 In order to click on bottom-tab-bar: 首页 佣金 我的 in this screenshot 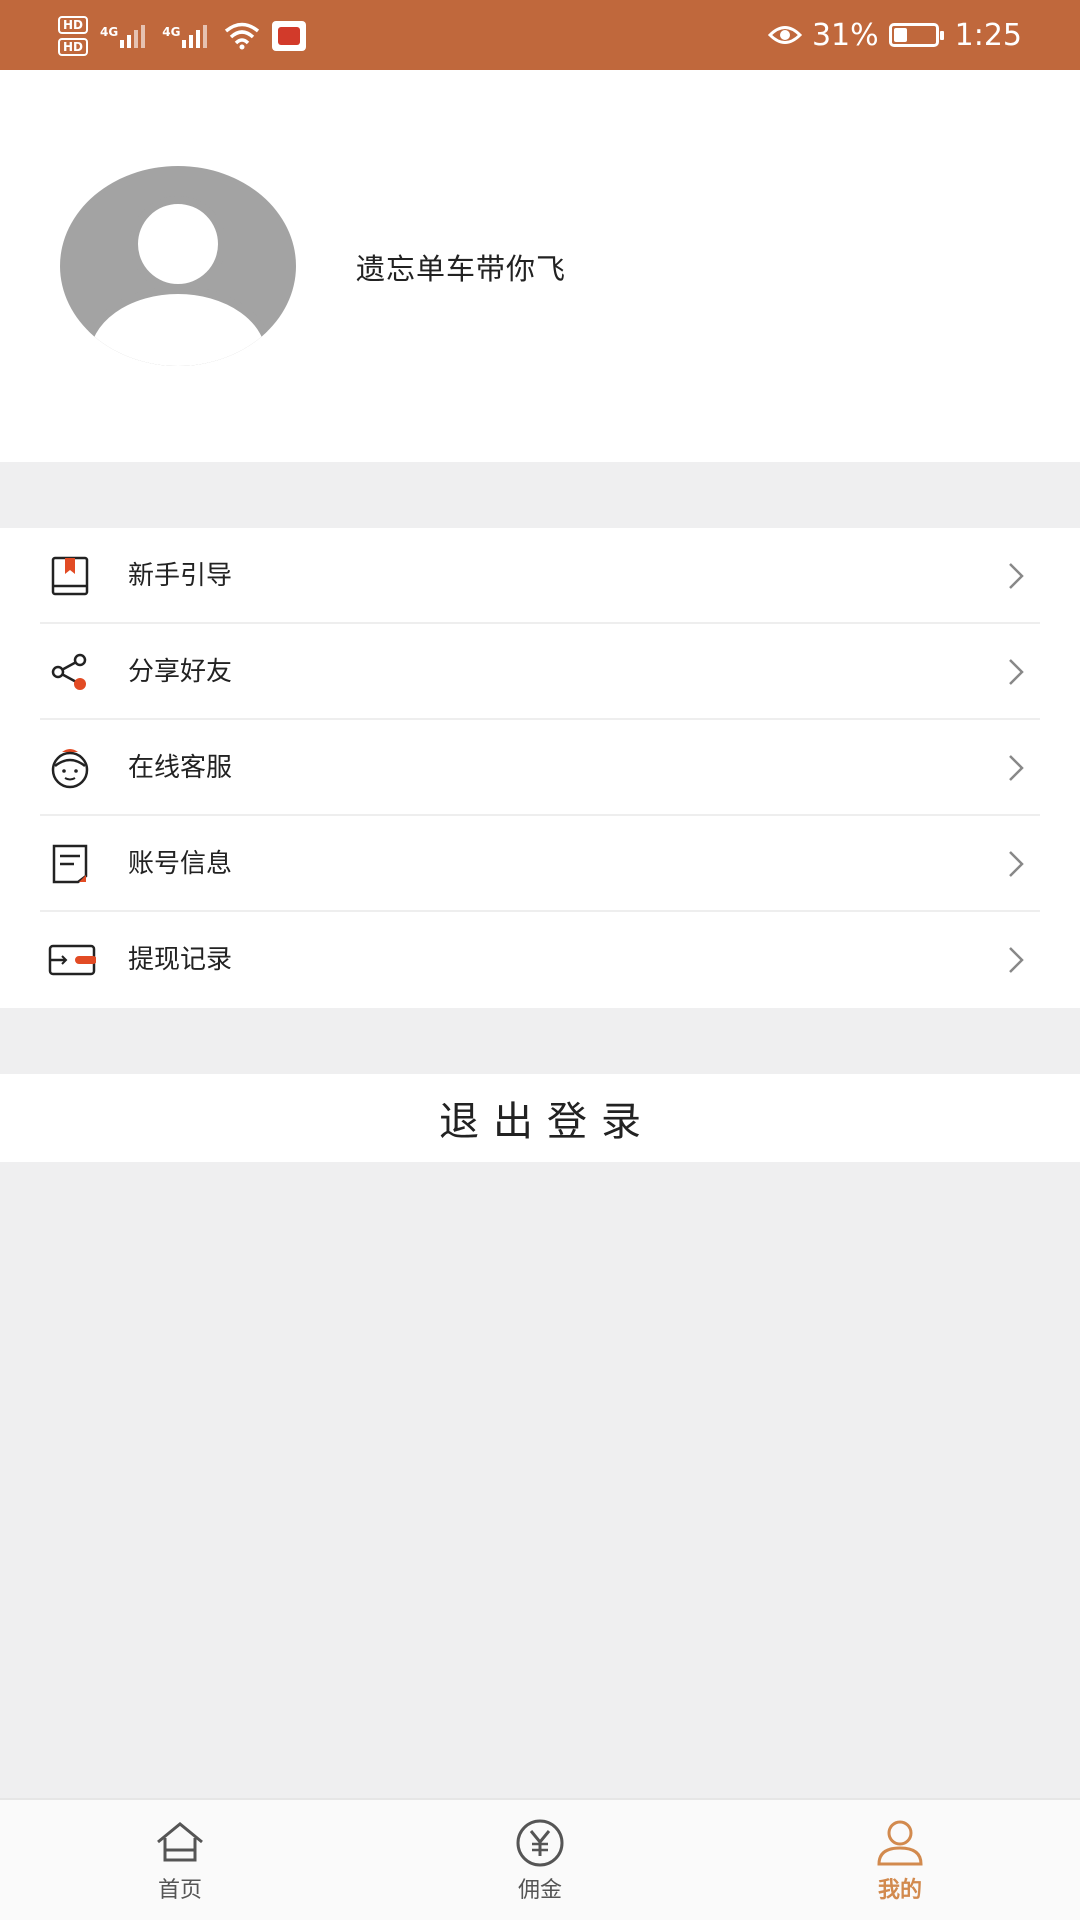, I will do `click(540, 1859)`.